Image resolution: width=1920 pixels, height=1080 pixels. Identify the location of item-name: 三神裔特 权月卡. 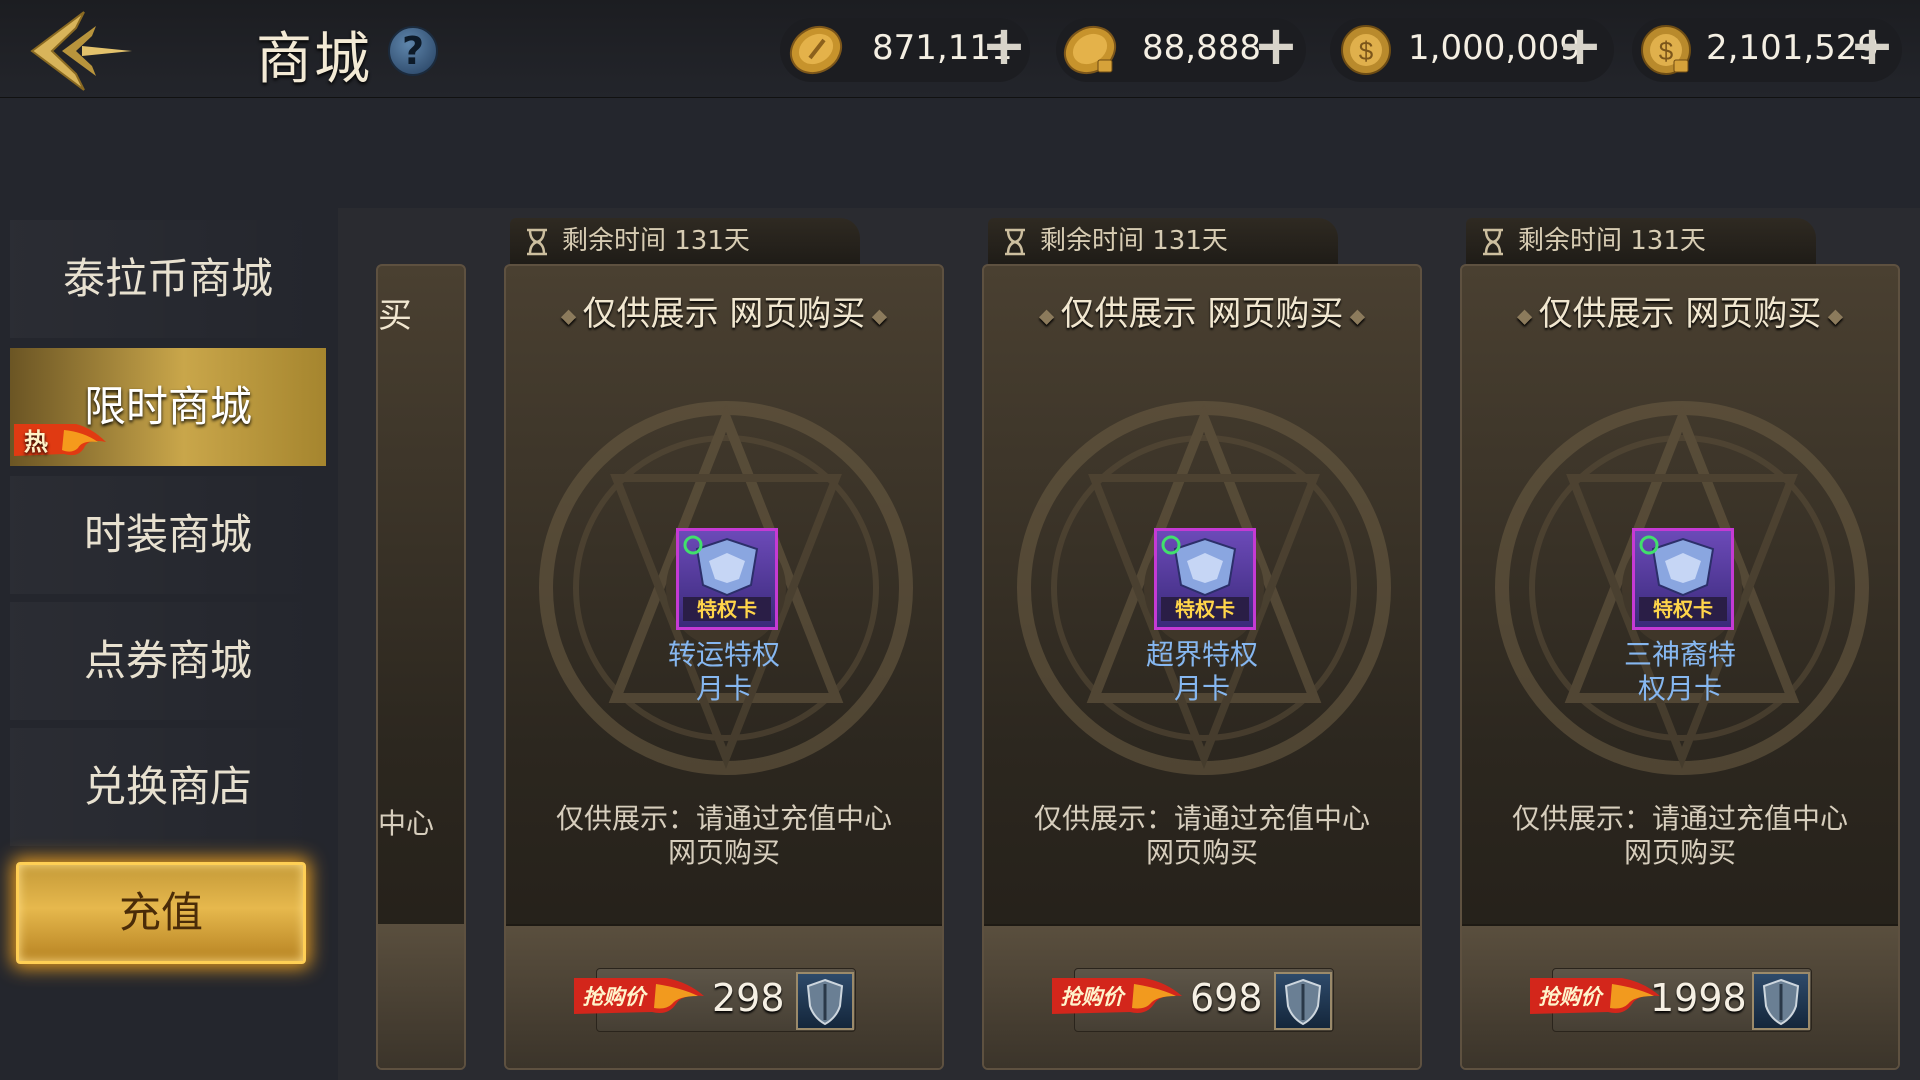
(1680, 672).